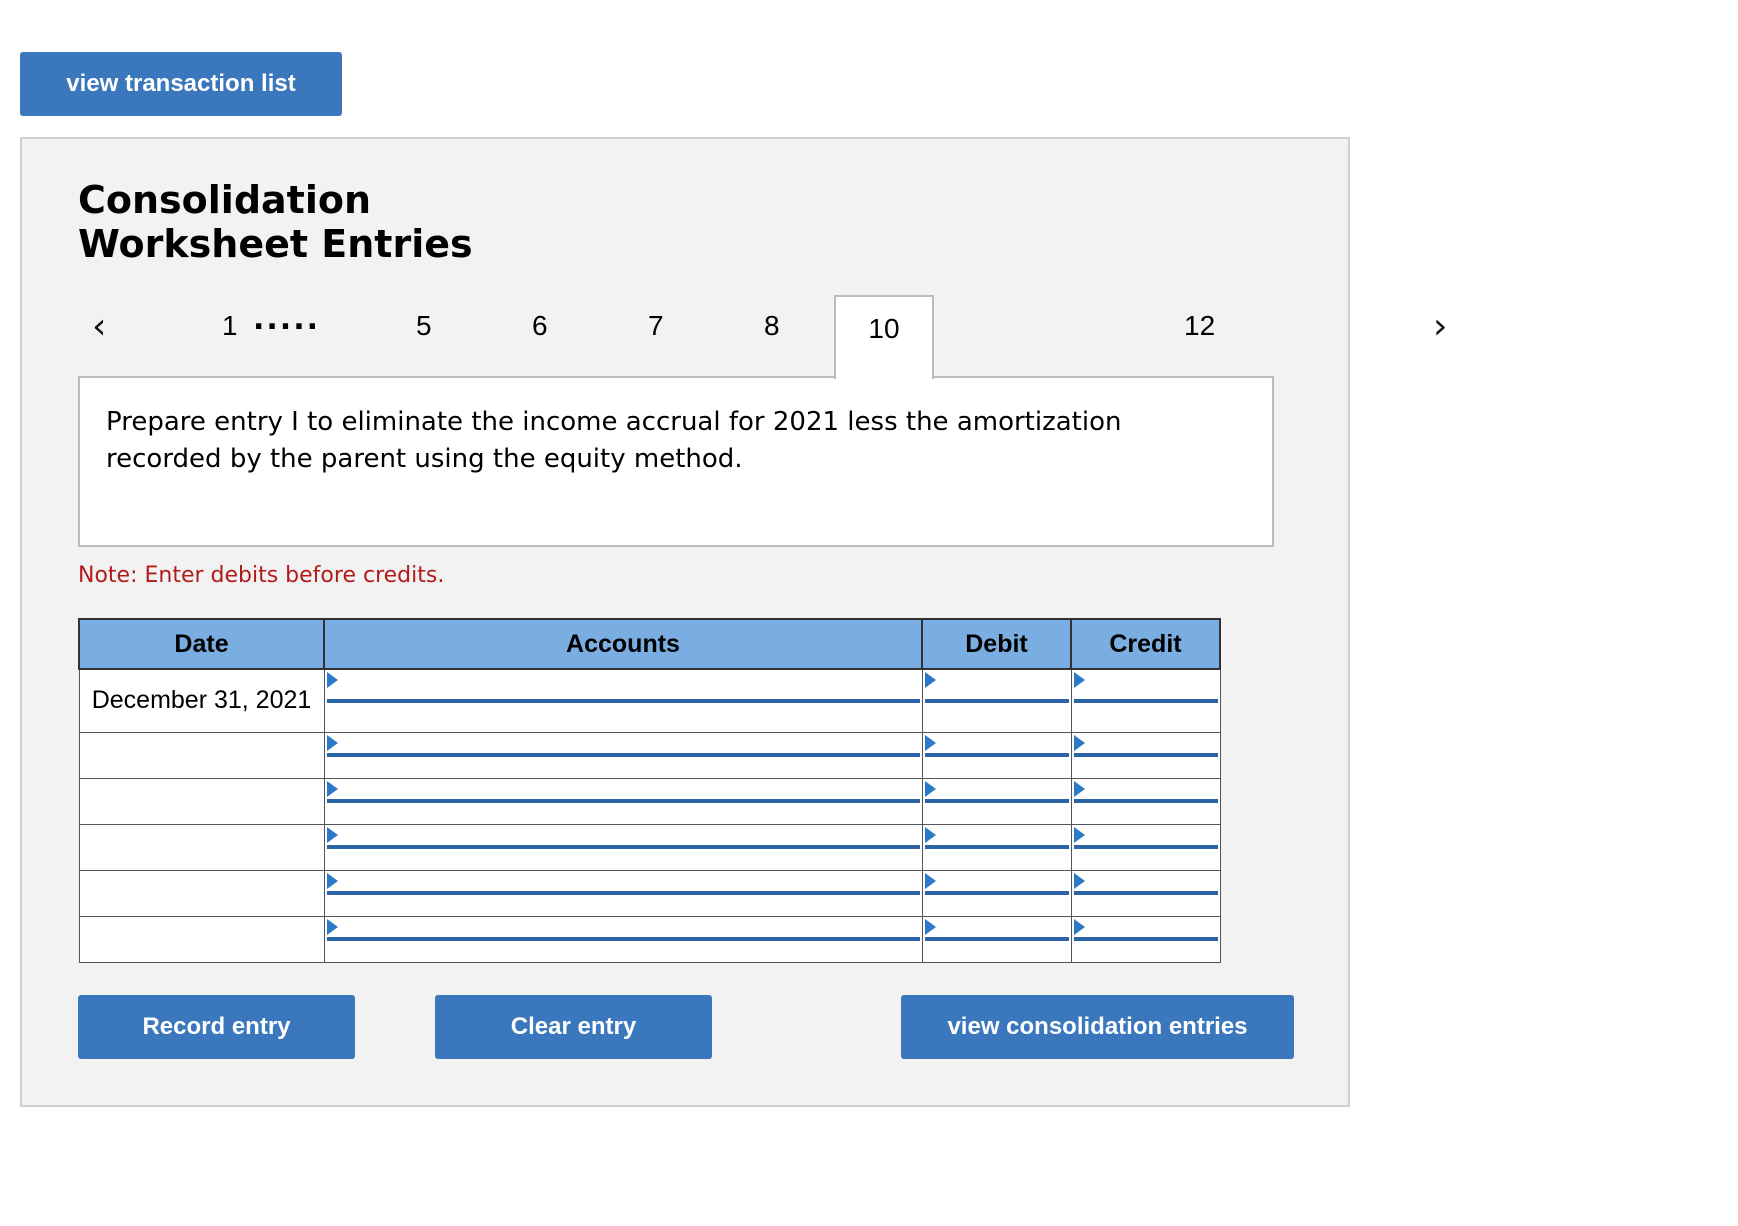 The height and width of the screenshot is (1226, 1738). What do you see at coordinates (772, 326) in the screenshot?
I see `tab-8: 8` at bounding box center [772, 326].